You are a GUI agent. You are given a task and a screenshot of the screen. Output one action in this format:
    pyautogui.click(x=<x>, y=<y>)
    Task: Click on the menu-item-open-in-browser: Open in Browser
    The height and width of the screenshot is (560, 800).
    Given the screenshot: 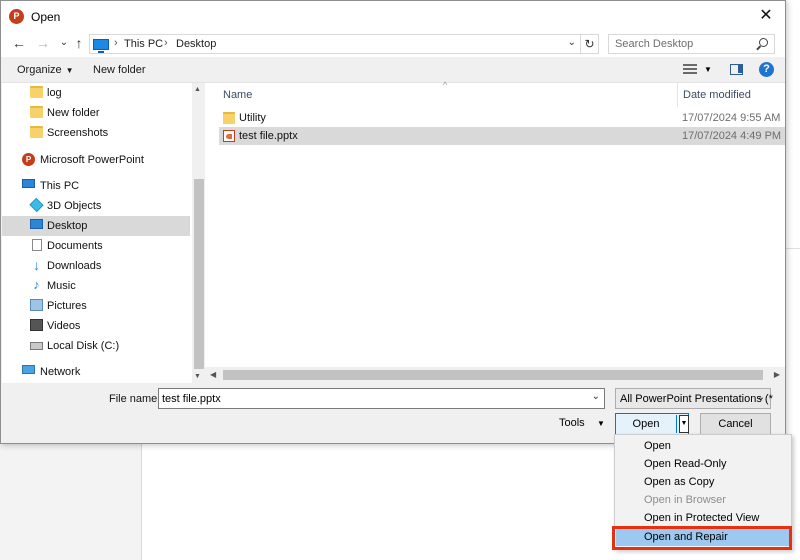 What is the action you would take?
    pyautogui.click(x=704, y=500)
    